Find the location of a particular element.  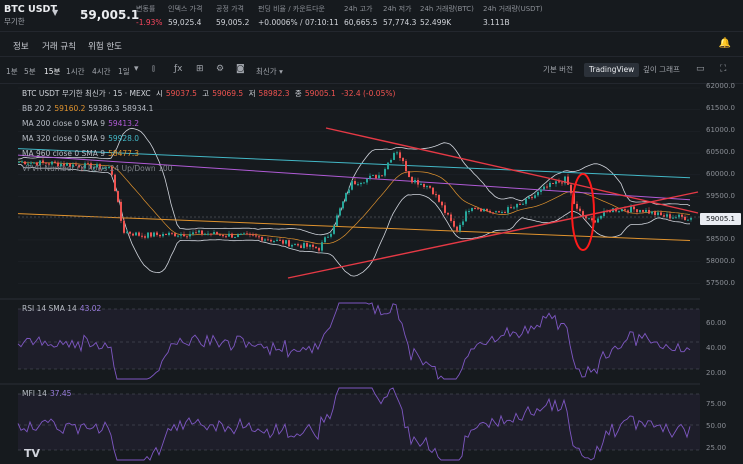

upper-trendline is located at coordinates (512, 170).